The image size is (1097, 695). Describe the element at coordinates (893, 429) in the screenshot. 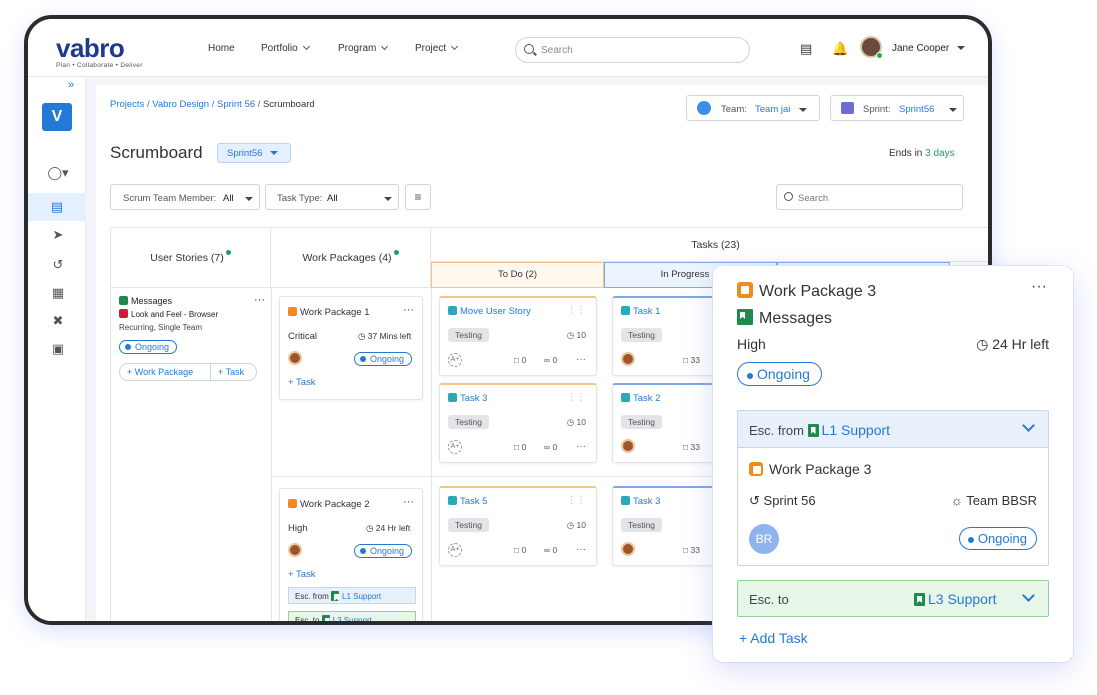

I see `escalated-from-header: Esc. from L1 Support` at that location.